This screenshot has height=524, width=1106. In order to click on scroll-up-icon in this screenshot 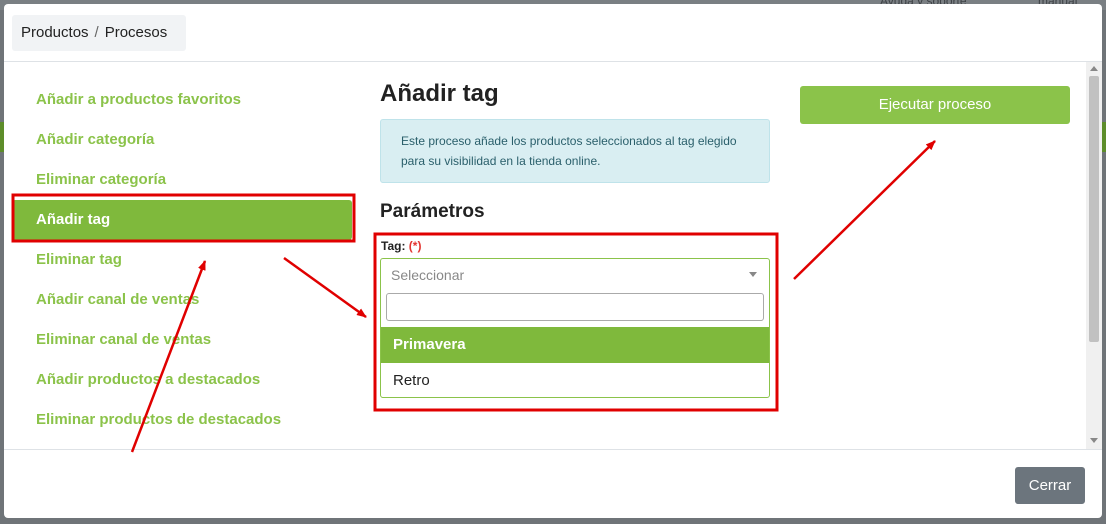, I will do `click(1094, 68)`.